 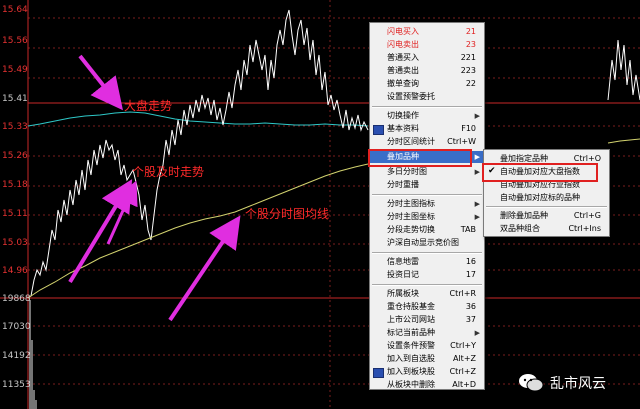 I want to click on menu-shortcut: 36, so click(x=470, y=306).